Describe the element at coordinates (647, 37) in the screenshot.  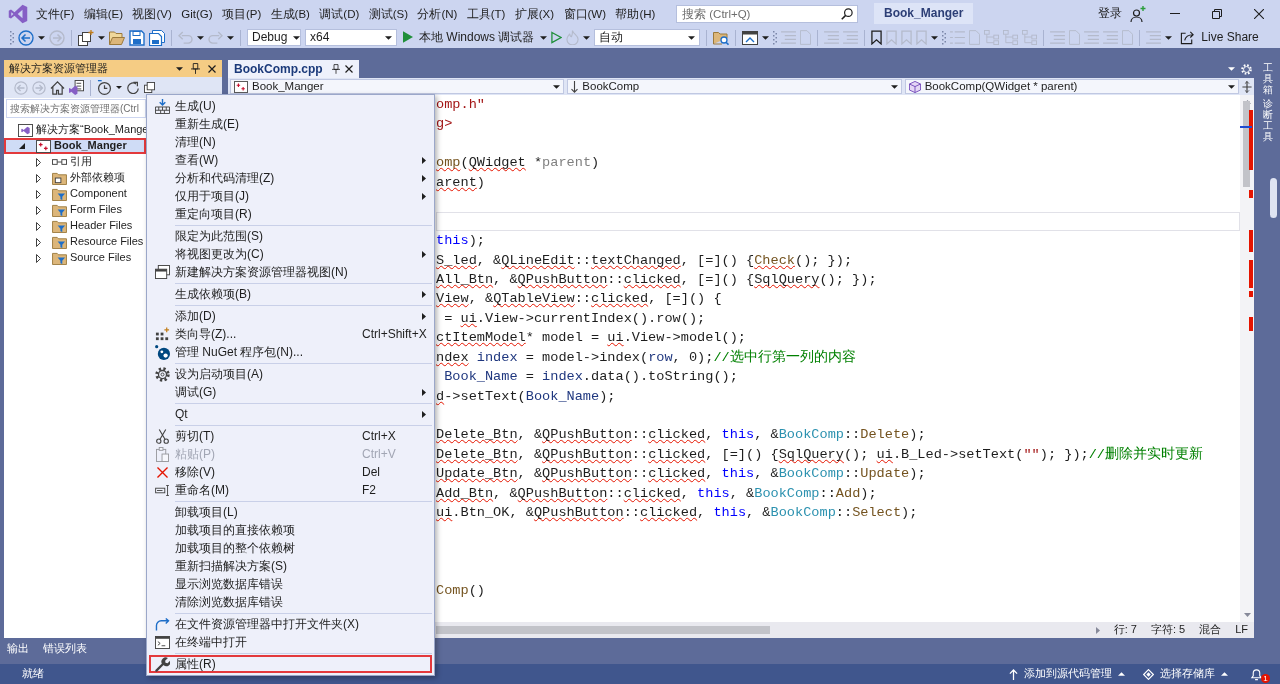
I see `stack-frame-dropdown: 自动` at that location.